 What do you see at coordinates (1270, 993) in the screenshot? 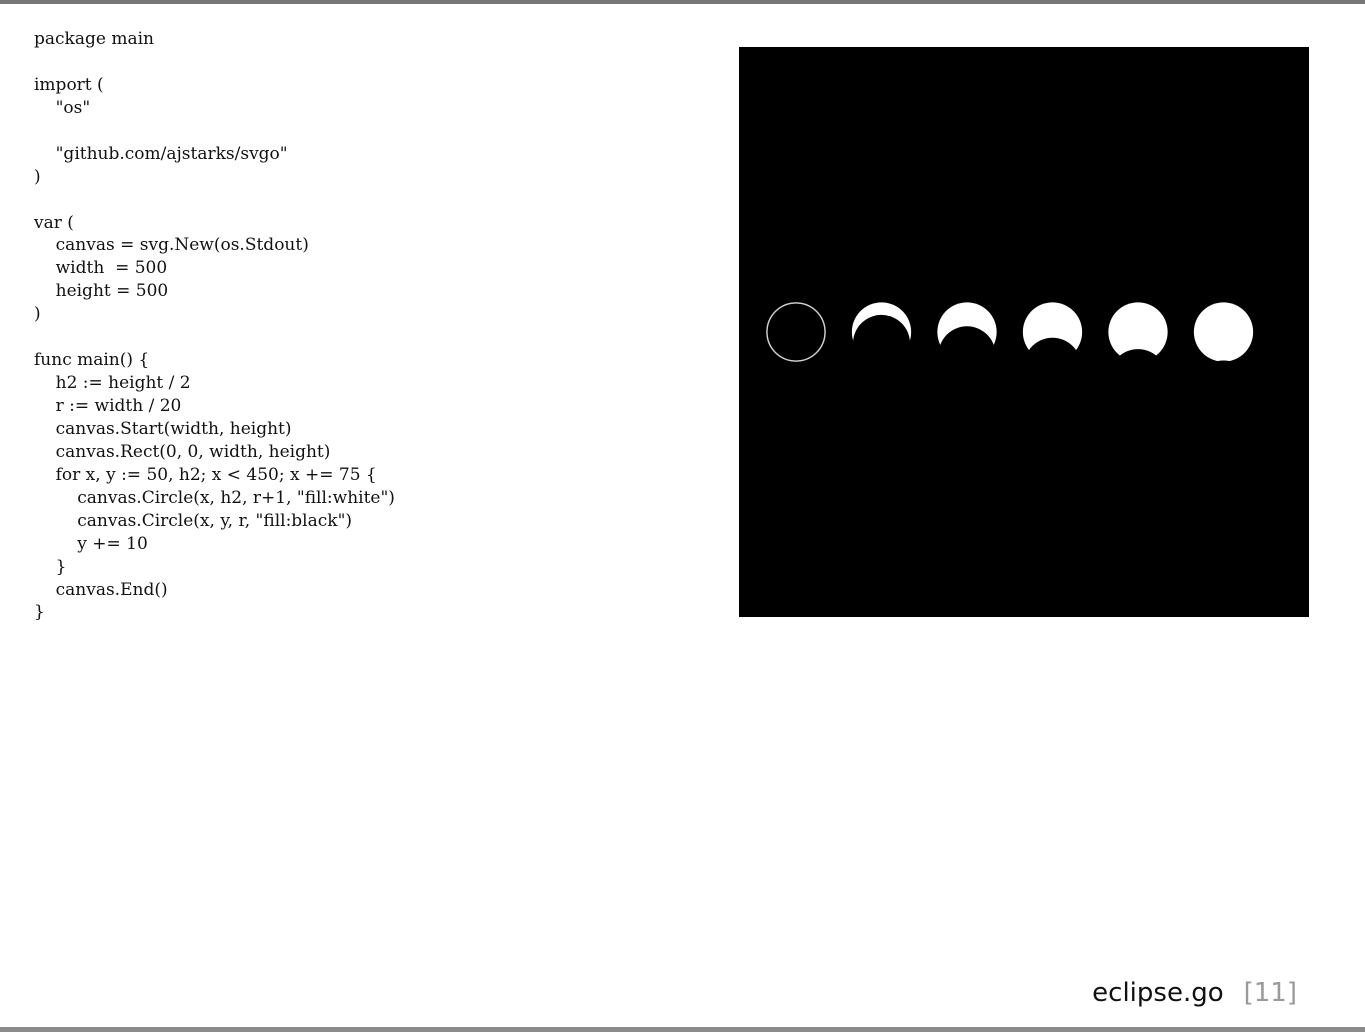
I see `slide-number: [11]` at bounding box center [1270, 993].